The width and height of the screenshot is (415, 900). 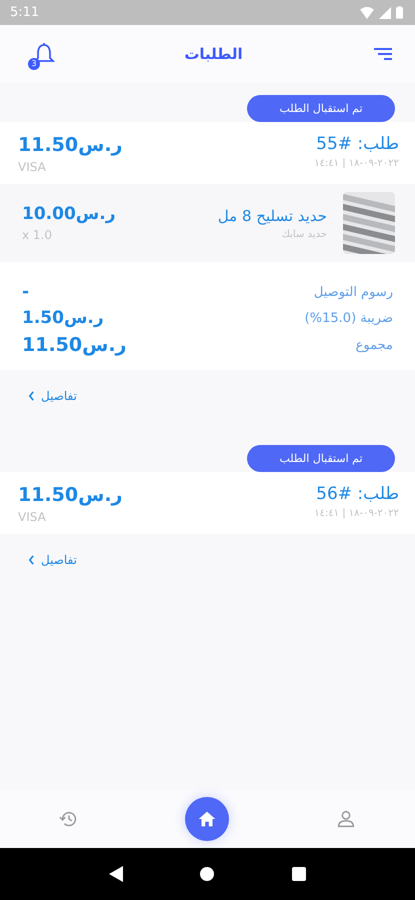 I want to click on signal-icon, so click(x=385, y=12).